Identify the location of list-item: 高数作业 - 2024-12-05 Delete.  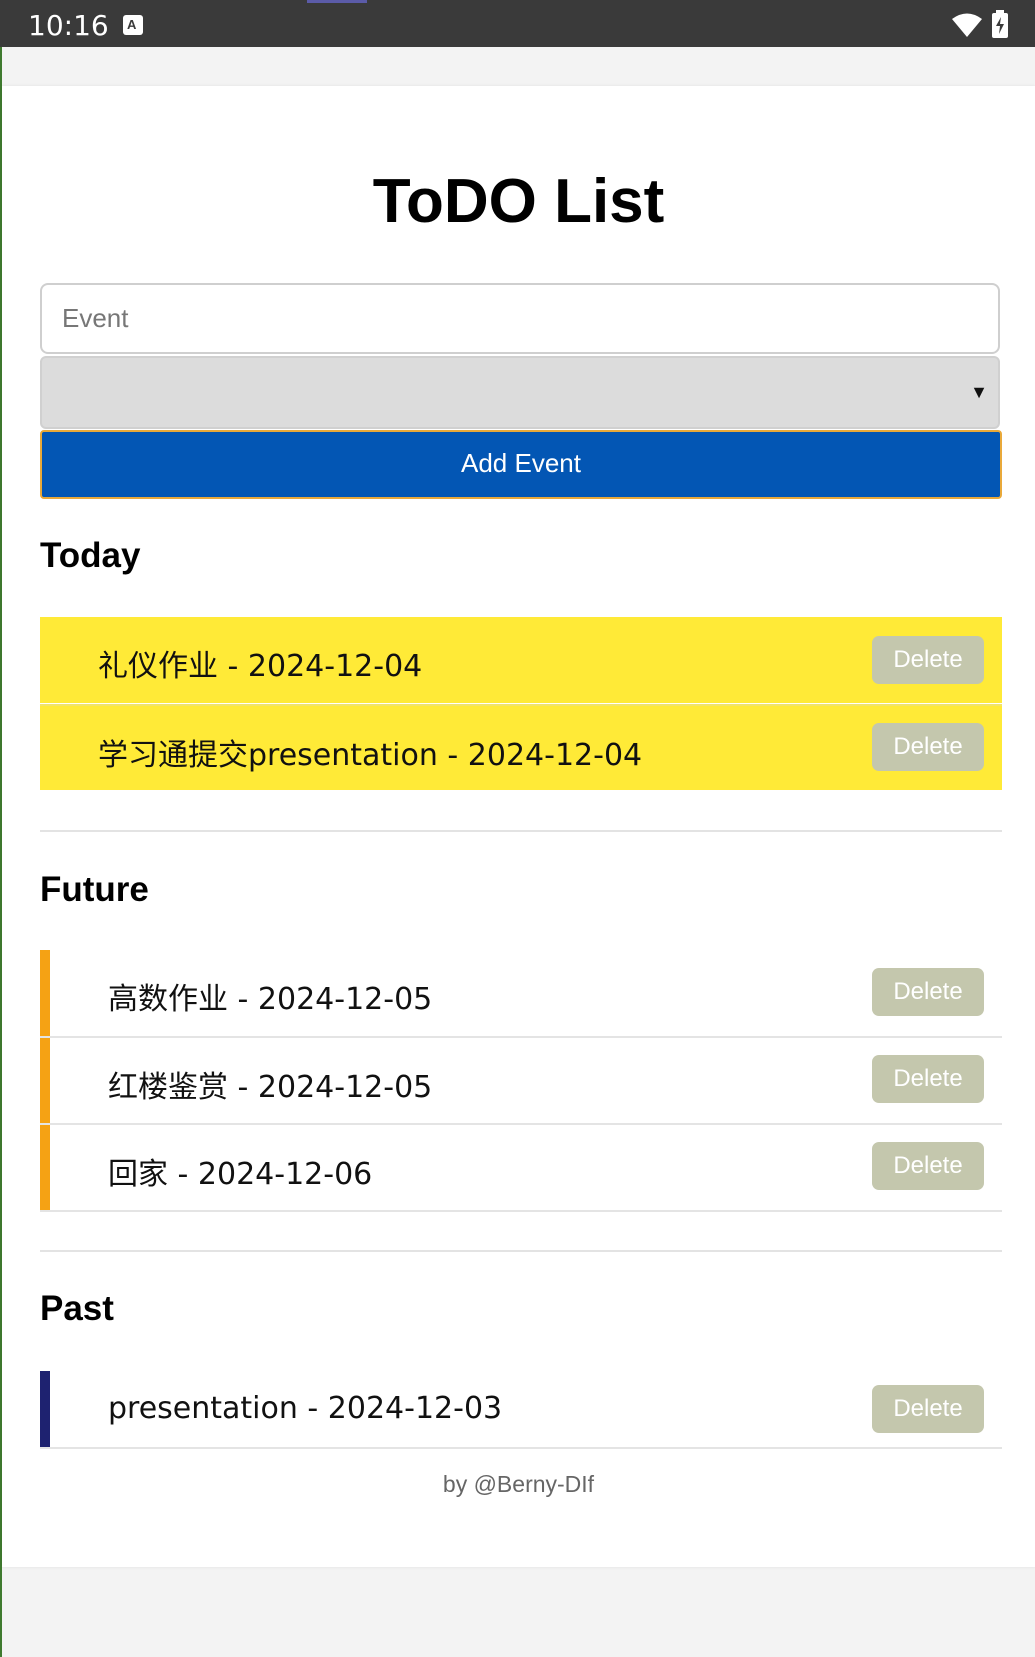
(521, 994).